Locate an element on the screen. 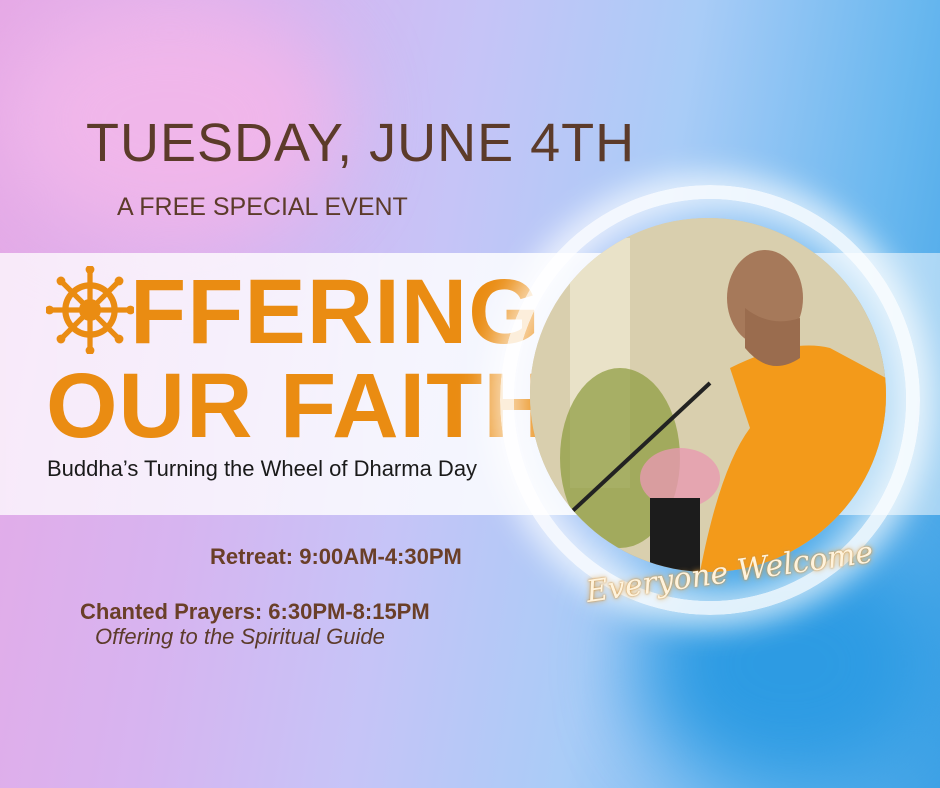 The width and height of the screenshot is (940, 788). chanted-prayers-time: Chanted Prayers: 6:30PM-8:15PM is located at coordinates (255, 611).